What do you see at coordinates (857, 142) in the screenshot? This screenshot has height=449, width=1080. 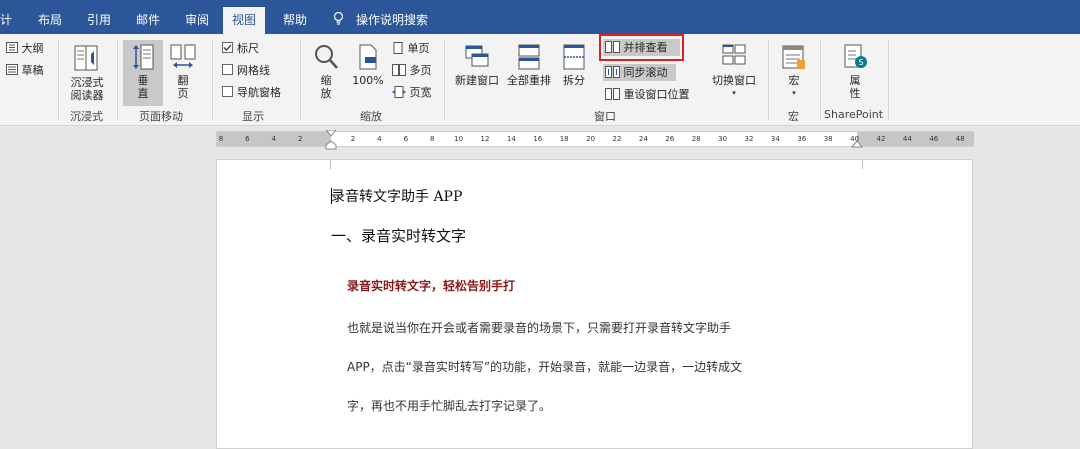 I see `right-indent-marker-icon` at bounding box center [857, 142].